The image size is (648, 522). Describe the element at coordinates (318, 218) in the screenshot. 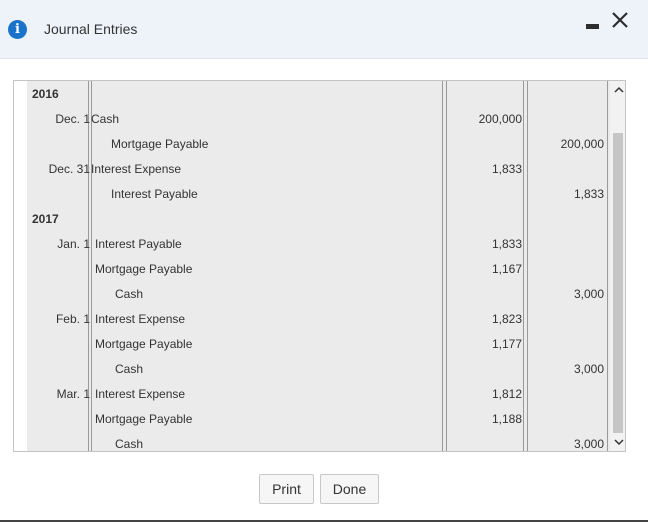

I see `year-header-row: 2017` at that location.